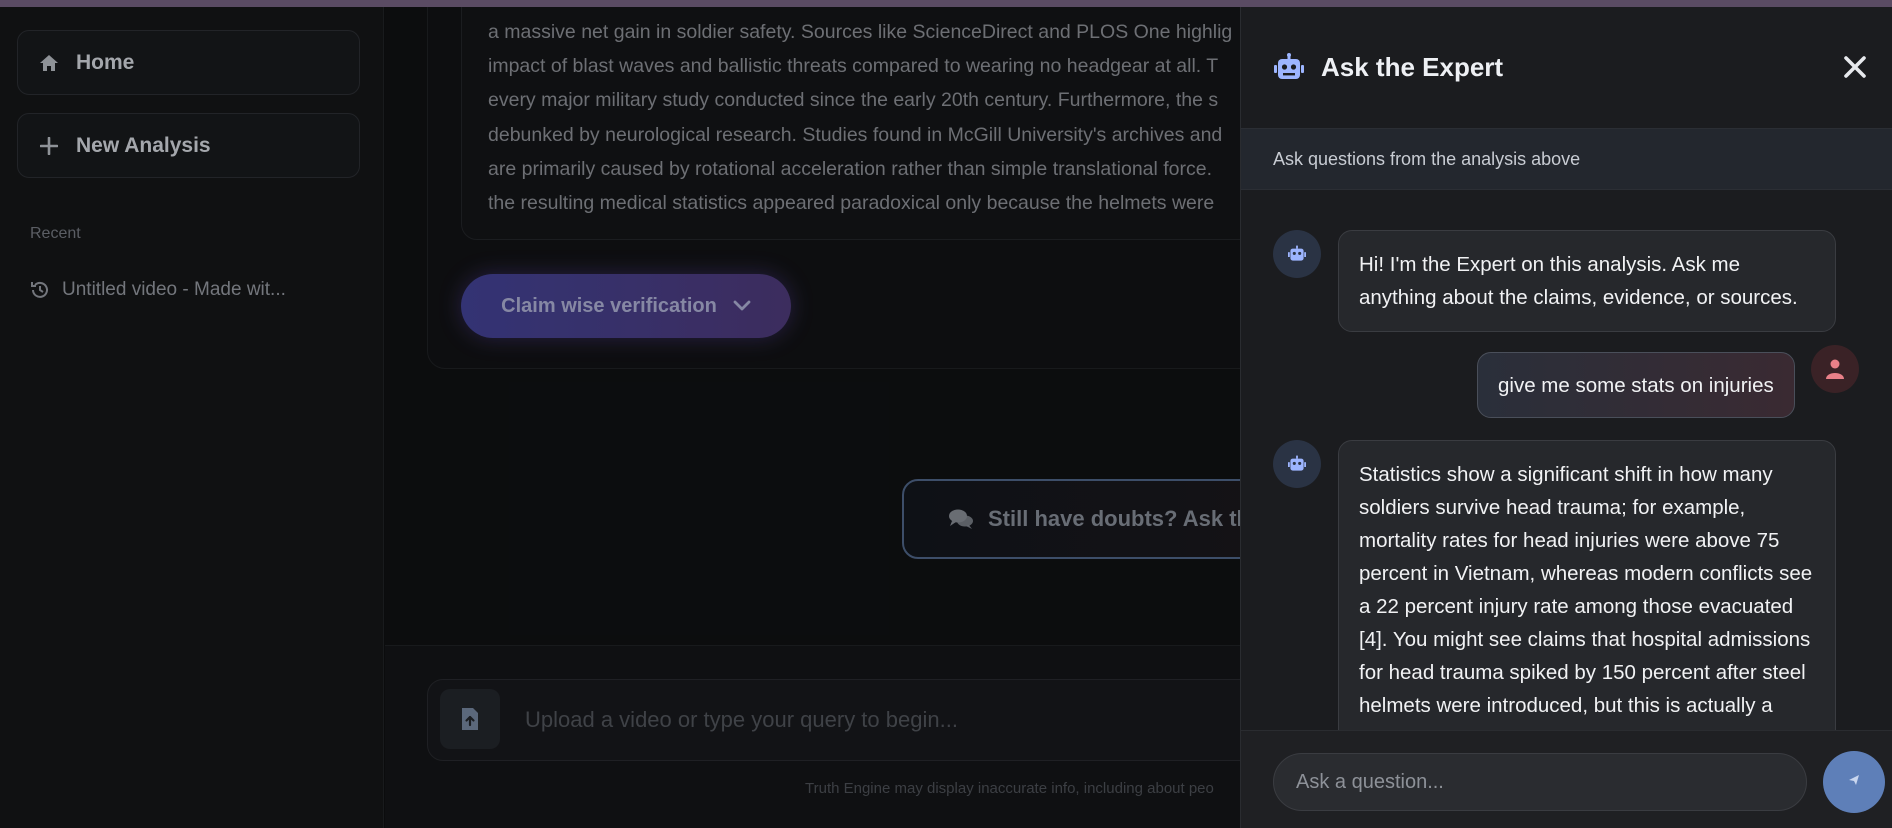  Describe the element at coordinates (1412, 67) in the screenshot. I see `panel-title: Ask the Expert` at that location.